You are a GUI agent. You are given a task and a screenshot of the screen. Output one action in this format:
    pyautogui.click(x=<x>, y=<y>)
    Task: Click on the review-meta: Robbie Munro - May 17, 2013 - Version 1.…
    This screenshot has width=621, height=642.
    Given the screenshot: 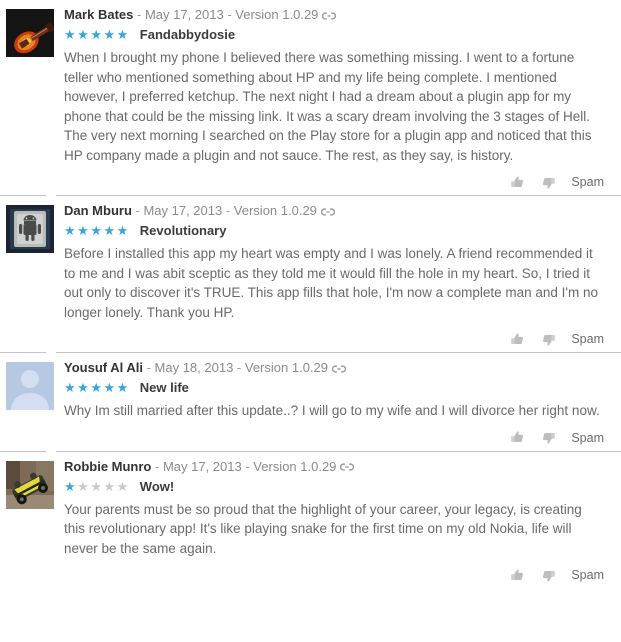 What is the action you would take?
    pyautogui.click(x=334, y=466)
    